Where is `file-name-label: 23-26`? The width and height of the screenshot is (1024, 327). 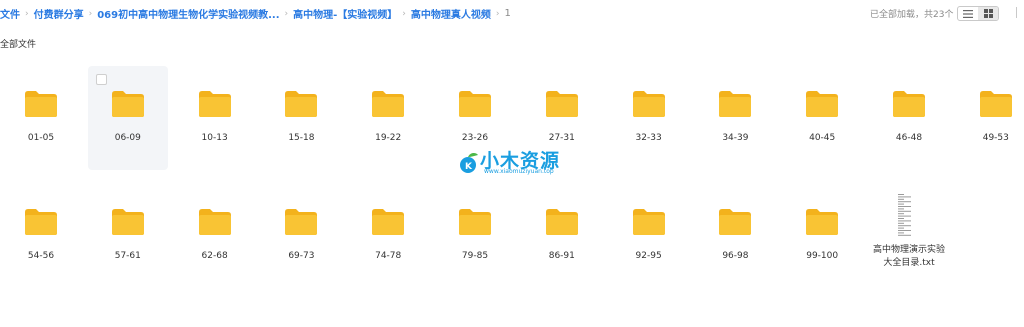
file-name-label: 23-26 is located at coordinates (475, 138).